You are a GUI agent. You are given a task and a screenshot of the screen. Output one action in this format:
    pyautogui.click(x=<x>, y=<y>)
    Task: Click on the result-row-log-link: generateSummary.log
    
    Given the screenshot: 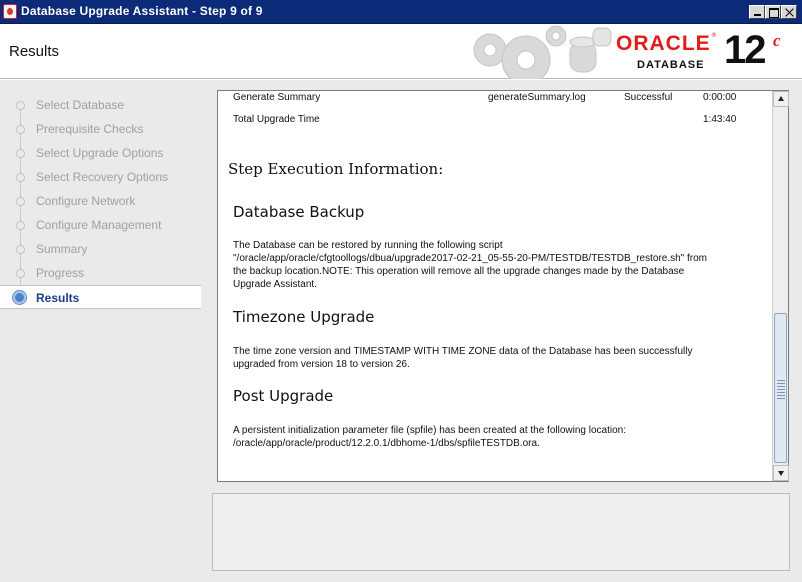 What is the action you would take?
    pyautogui.click(x=537, y=97)
    